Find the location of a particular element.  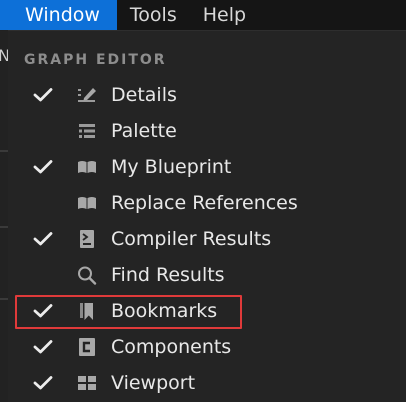

menu-tools: Tools is located at coordinates (153, 15).